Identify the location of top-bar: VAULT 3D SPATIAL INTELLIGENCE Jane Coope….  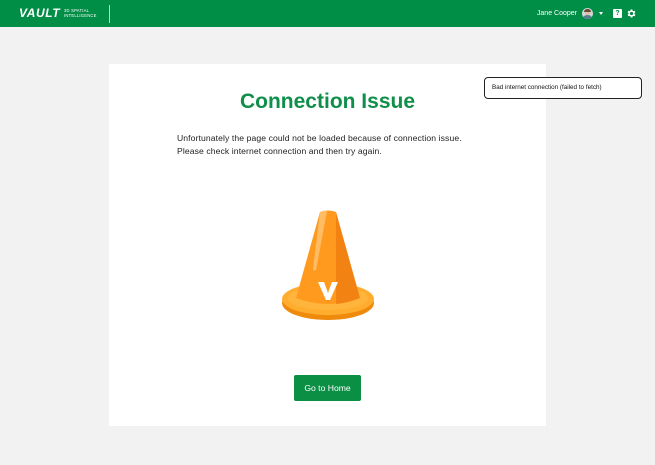
(327, 13).